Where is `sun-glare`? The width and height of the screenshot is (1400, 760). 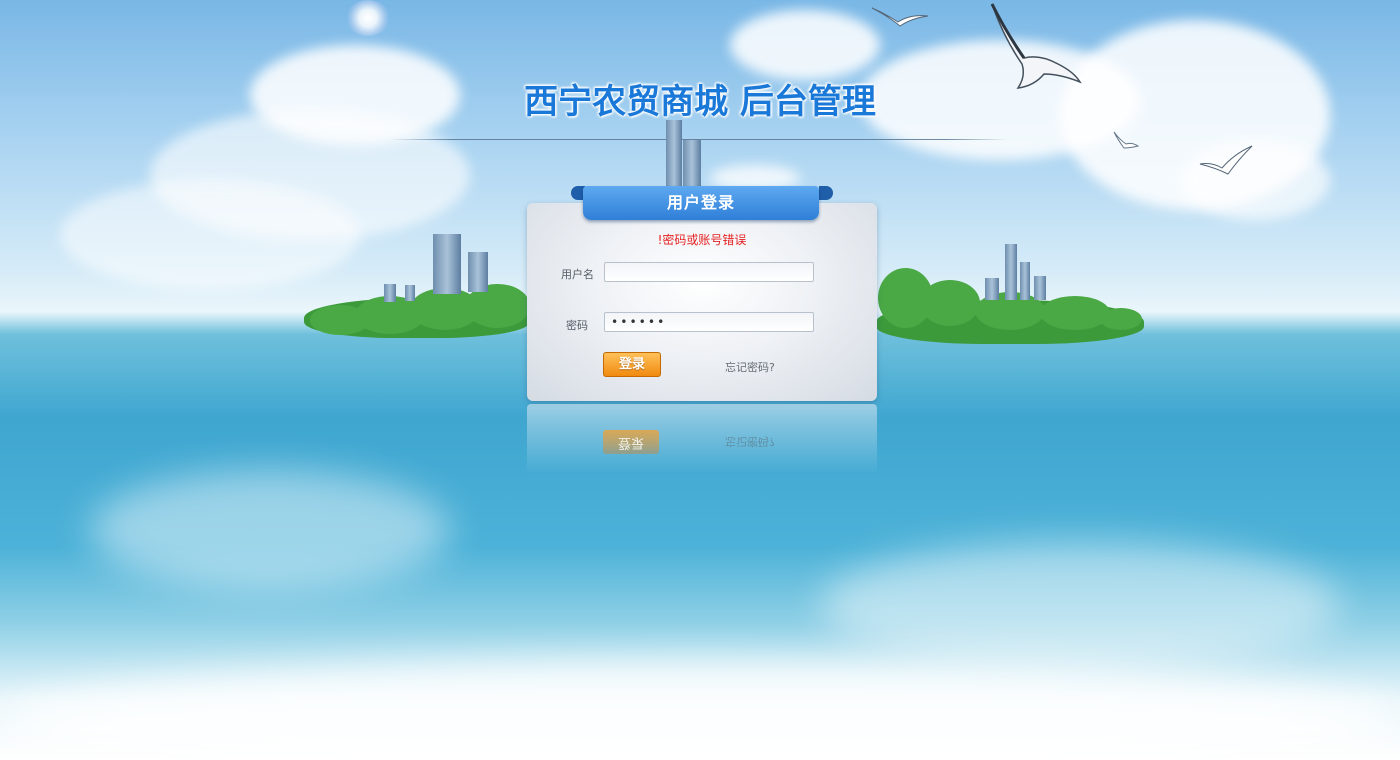 sun-glare is located at coordinates (368, 18).